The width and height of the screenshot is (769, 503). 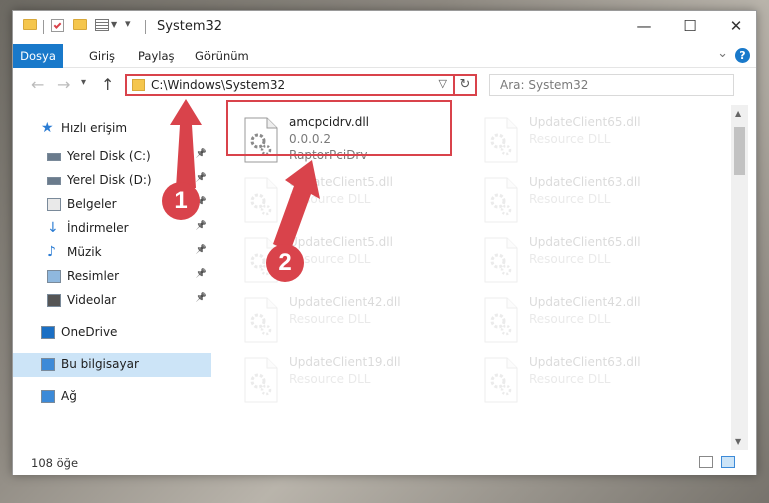 What do you see at coordinates (38, 56) in the screenshot?
I see `tab-file: Dosya` at bounding box center [38, 56].